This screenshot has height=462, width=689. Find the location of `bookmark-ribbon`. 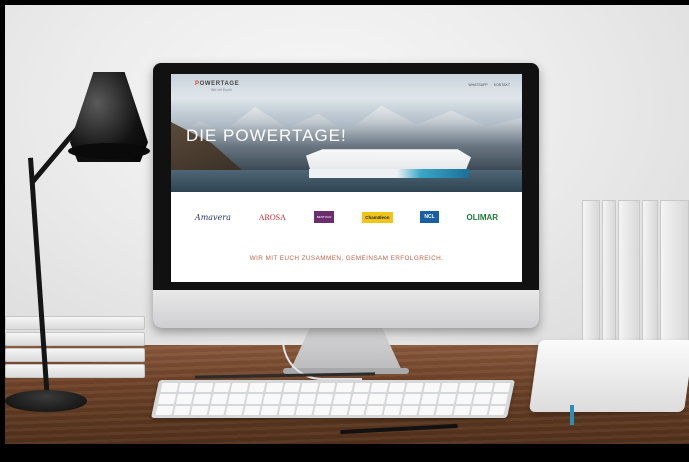

bookmark-ribbon is located at coordinates (572, 415).